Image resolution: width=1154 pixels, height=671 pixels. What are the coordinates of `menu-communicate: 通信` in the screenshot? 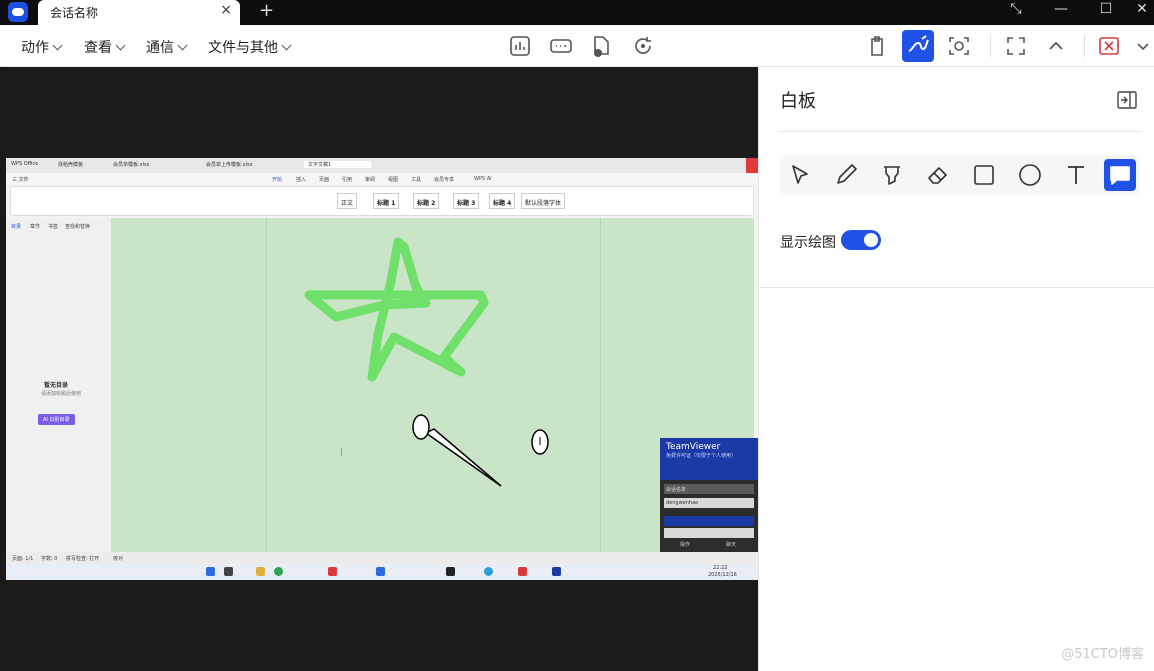 It's located at (167, 47).